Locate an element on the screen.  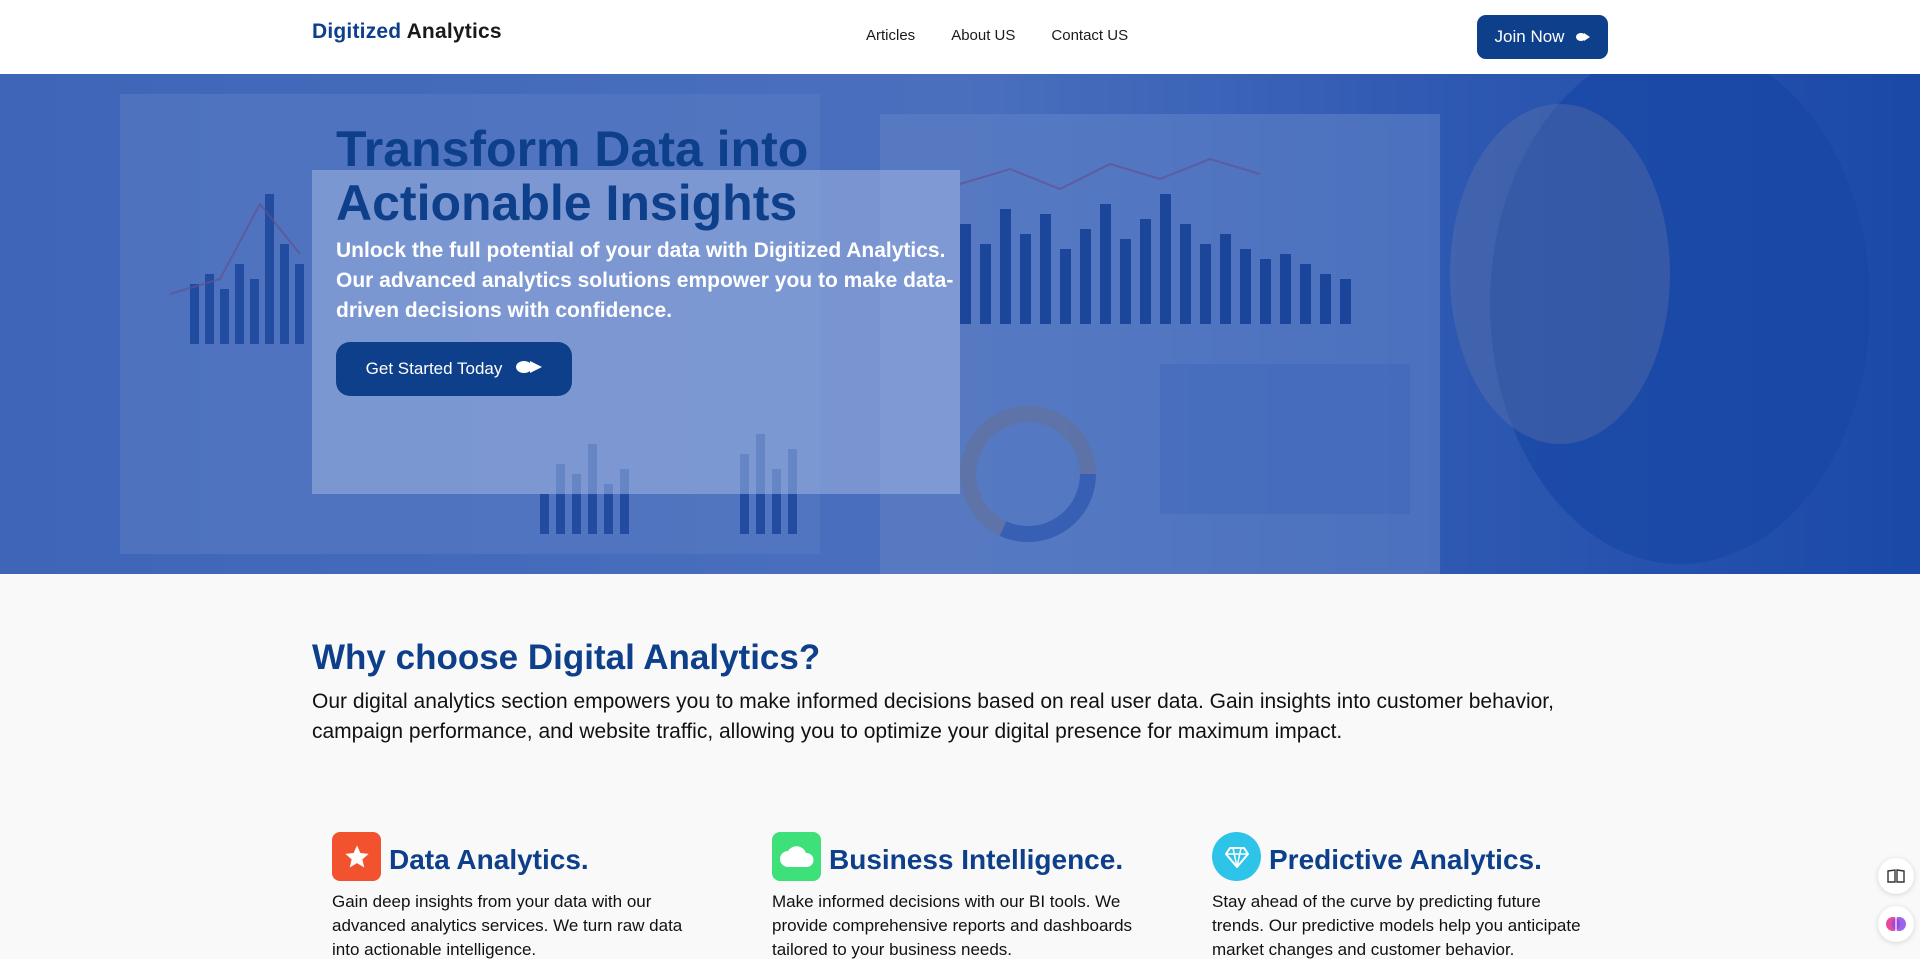
join-now-button: Join Now is located at coordinates (1542, 37).